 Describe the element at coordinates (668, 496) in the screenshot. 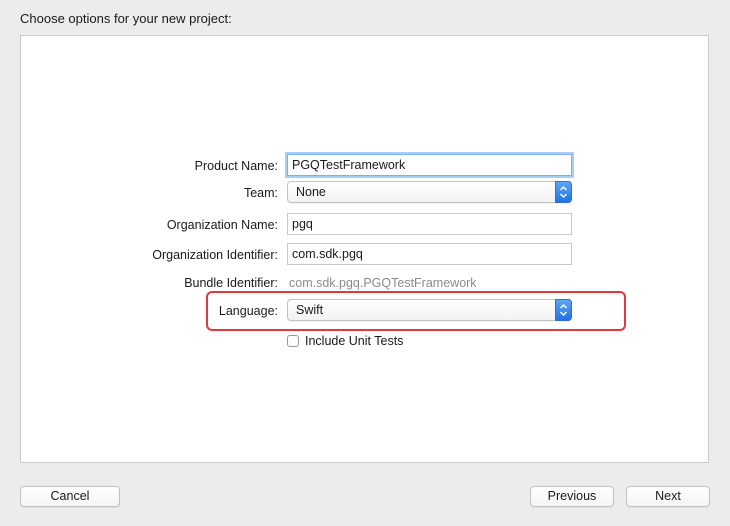

I see `next-button: Next` at that location.